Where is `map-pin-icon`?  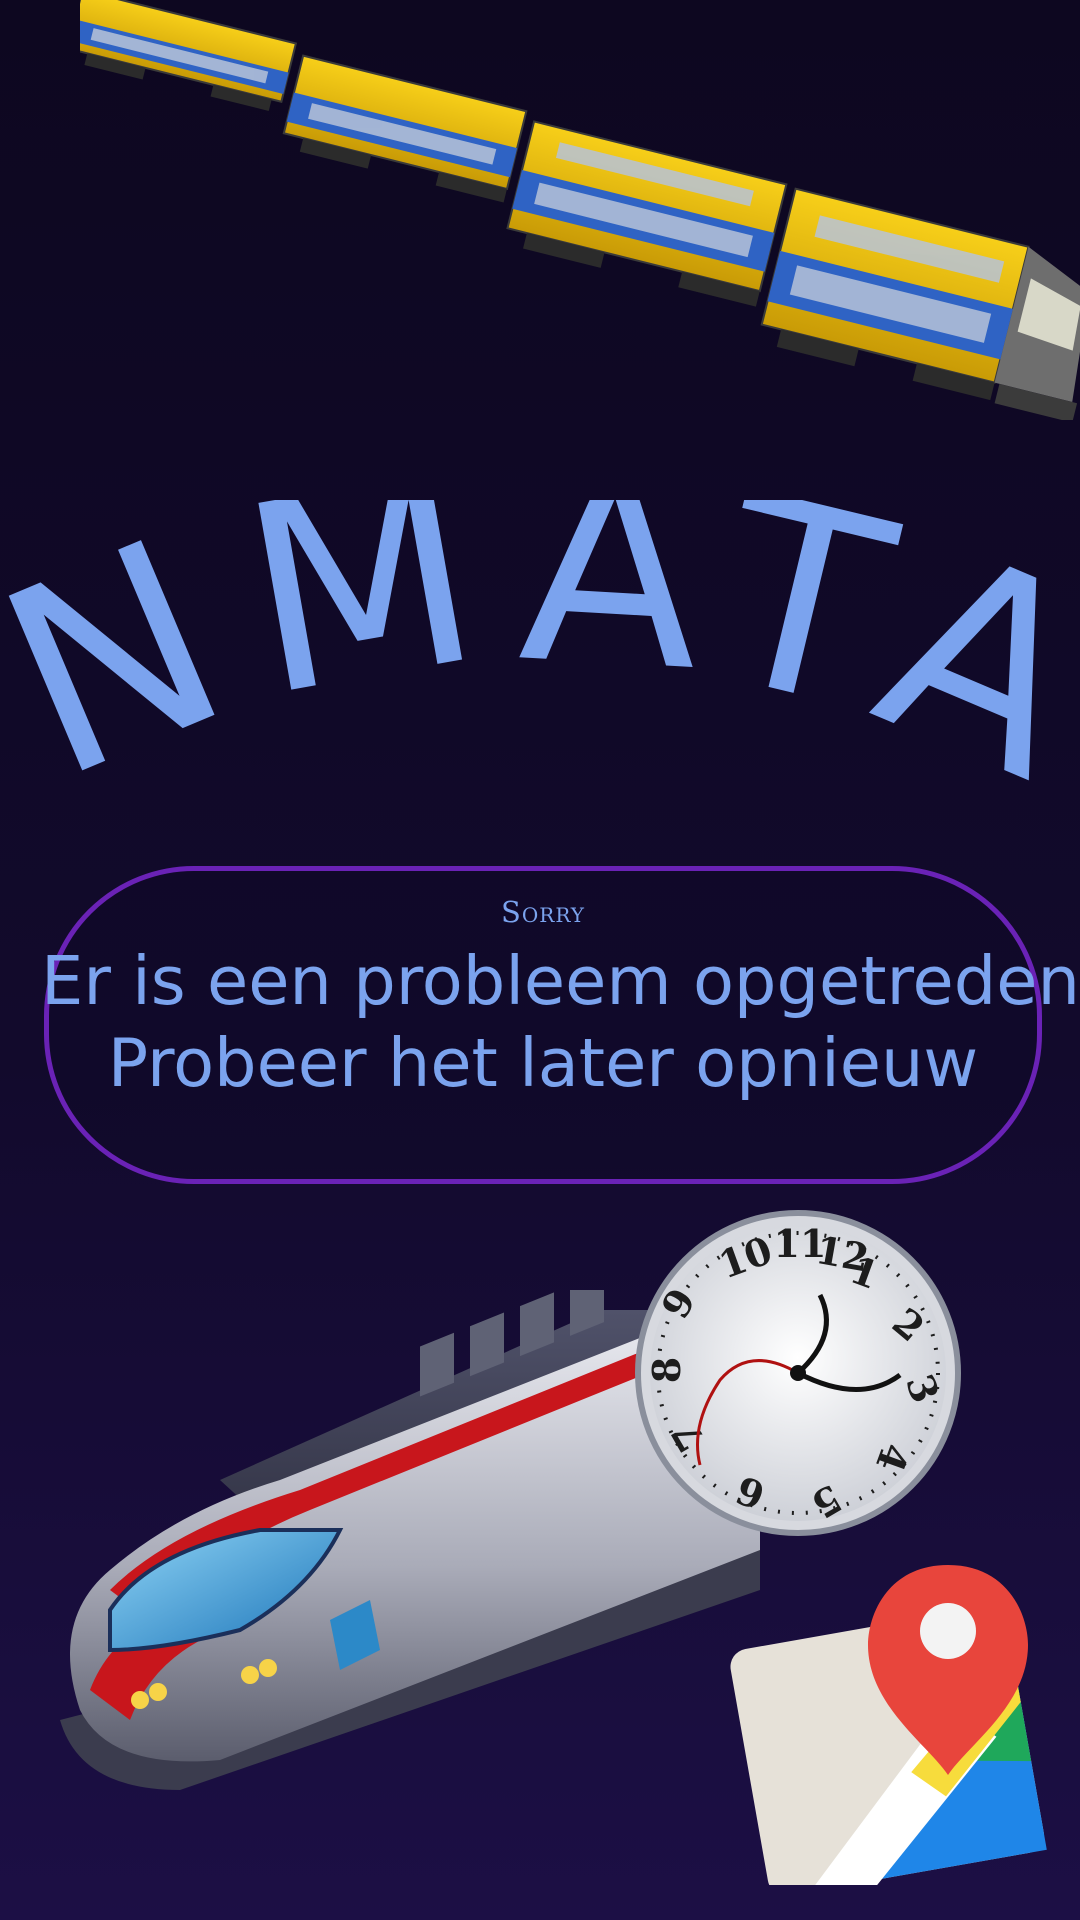
map-pin-icon is located at coordinates (888, 1725).